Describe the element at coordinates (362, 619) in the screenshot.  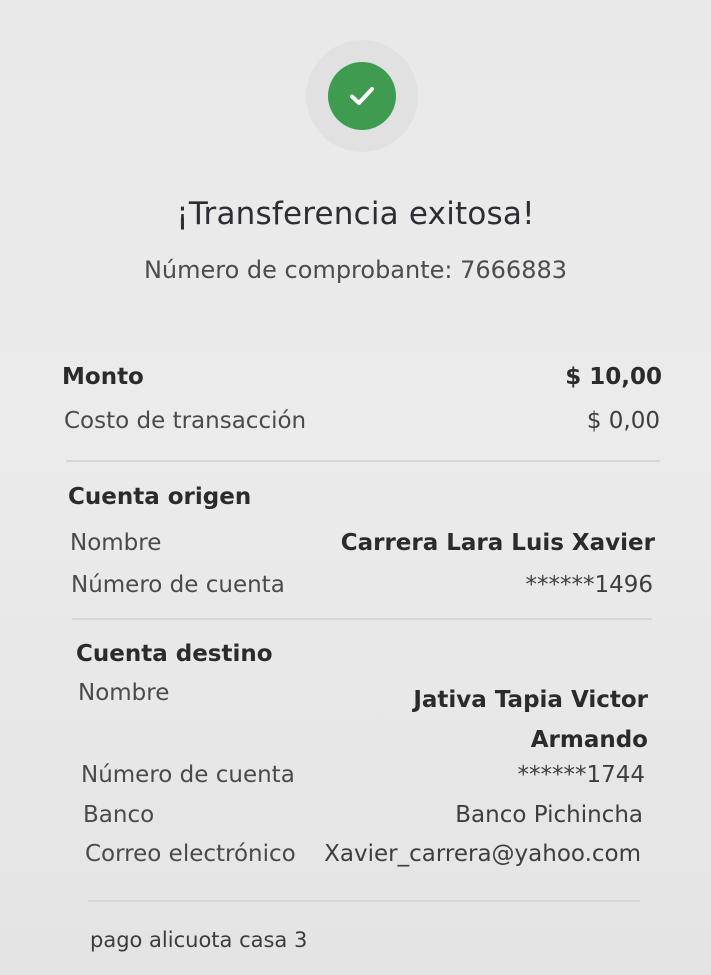
I see `origin-divider` at that location.